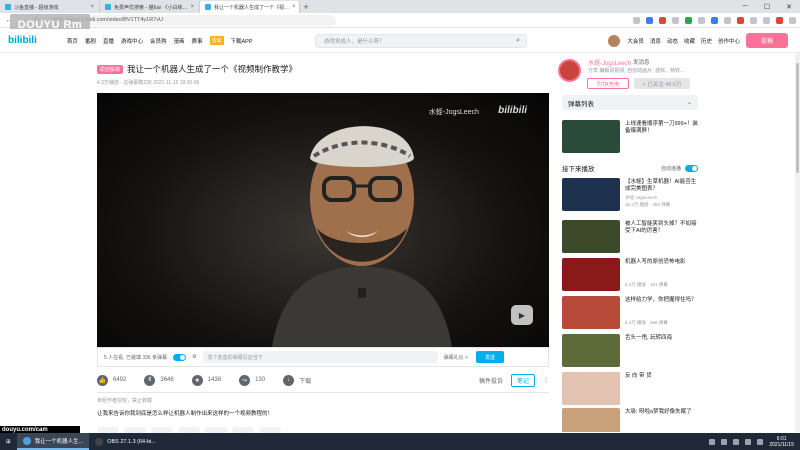  I want to click on rec-card: 上线速看顺序第一刀999+！装备爆满屏！, so click(630, 137).